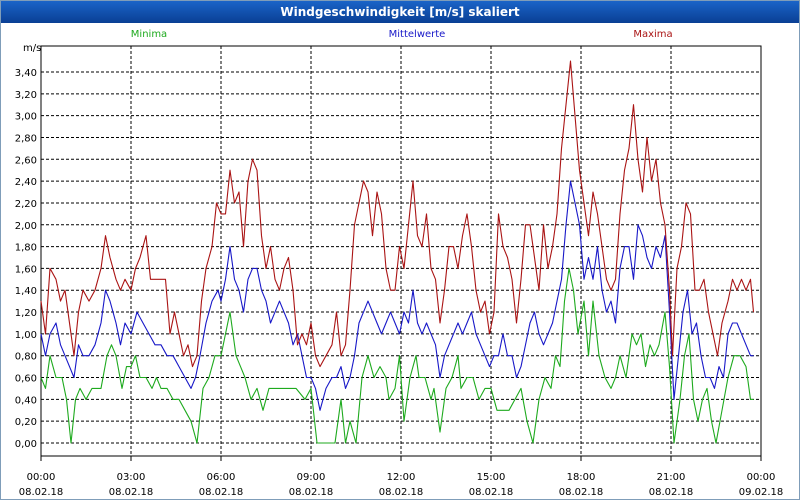  What do you see at coordinates (32, 48) in the screenshot?
I see `y-axis-unit: m/s` at bounding box center [32, 48].